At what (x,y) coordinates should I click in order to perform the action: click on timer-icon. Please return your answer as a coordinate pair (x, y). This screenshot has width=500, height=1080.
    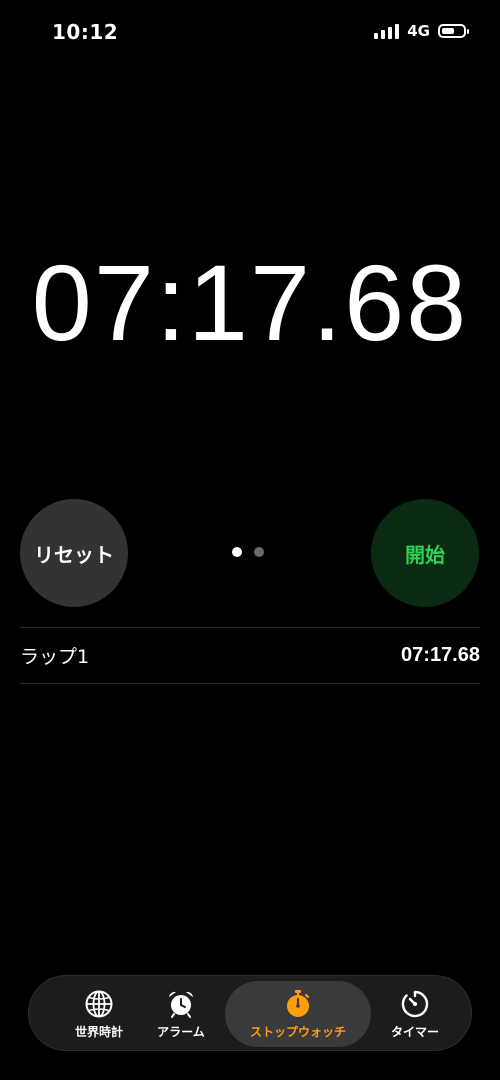
    Looking at the image, I should click on (415, 1003).